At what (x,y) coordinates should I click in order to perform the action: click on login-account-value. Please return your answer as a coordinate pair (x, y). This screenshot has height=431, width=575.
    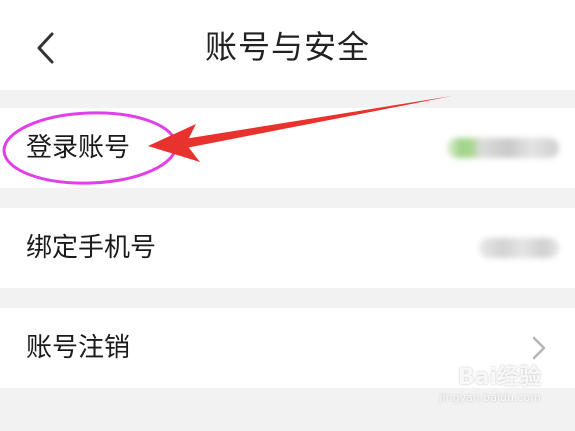
    Looking at the image, I should click on (503, 148).